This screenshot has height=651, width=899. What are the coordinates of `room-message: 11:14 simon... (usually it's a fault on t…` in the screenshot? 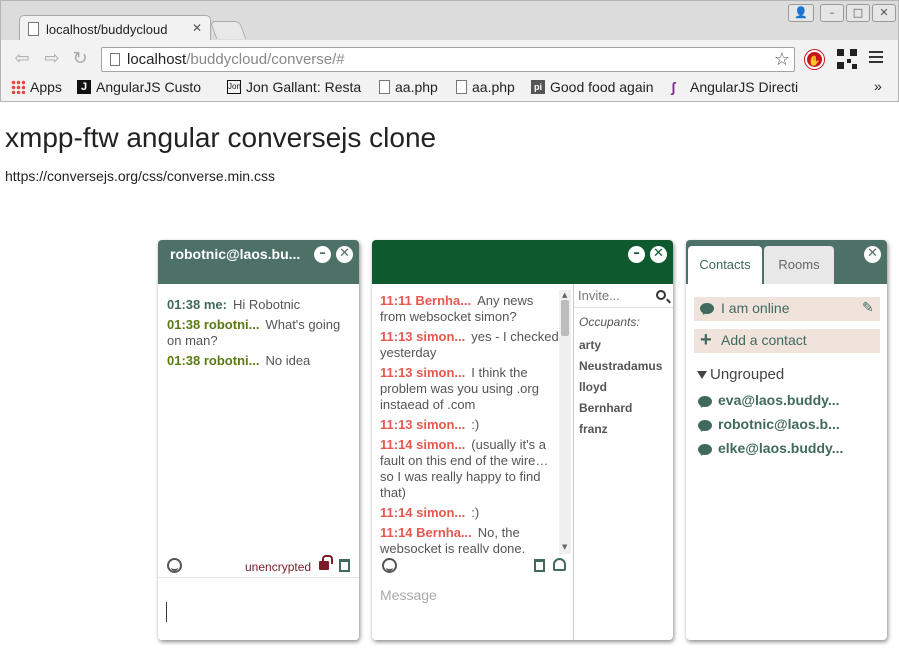 It's located at (464, 468).